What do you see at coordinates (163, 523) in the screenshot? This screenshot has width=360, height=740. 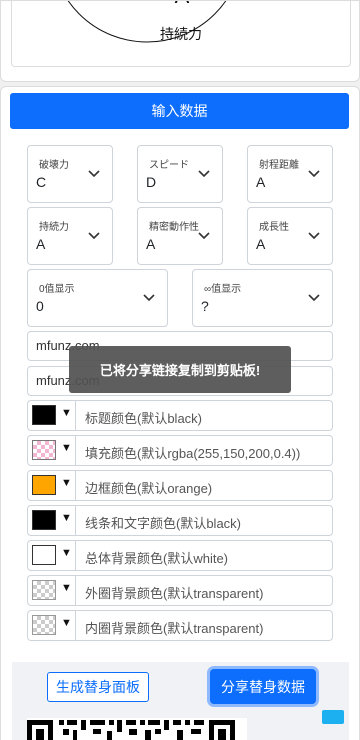 I see `color-label: 线条和文字颜色(默认black)` at bounding box center [163, 523].